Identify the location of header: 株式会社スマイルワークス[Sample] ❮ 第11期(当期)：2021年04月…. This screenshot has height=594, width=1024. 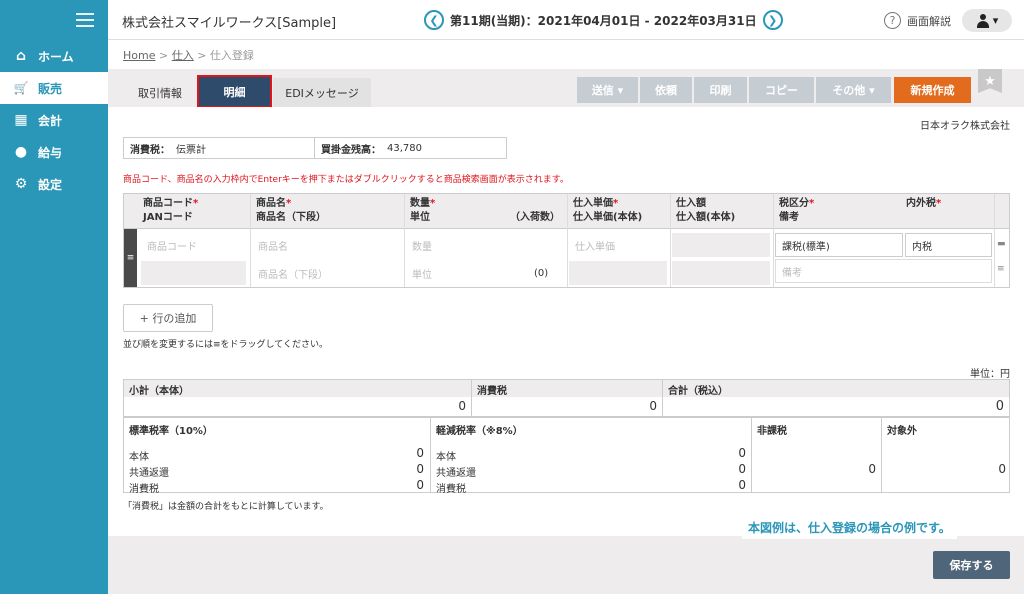
(566, 20).